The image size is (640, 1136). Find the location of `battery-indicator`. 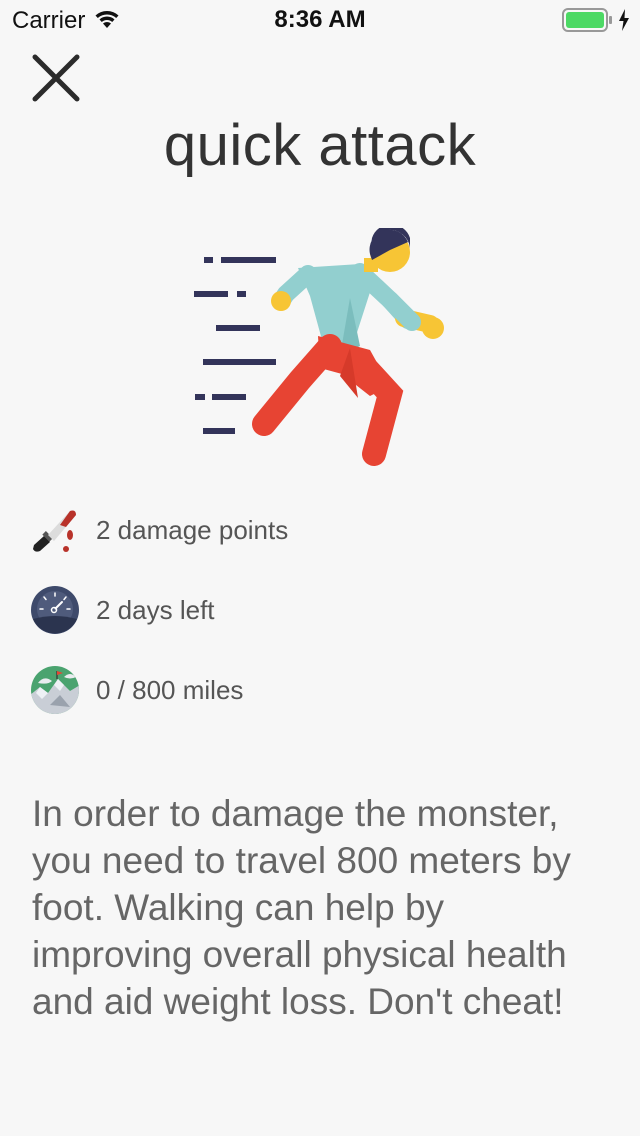

battery-indicator is located at coordinates (596, 22).